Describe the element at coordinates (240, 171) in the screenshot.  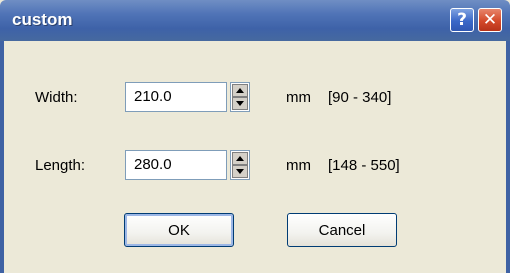
I see `length-decrement-button` at that location.